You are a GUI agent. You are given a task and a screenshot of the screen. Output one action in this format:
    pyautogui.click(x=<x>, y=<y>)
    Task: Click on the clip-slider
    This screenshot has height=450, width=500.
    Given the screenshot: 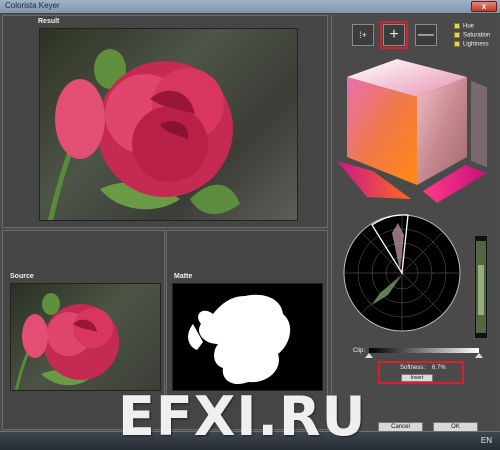 What is the action you would take?
    pyautogui.click(x=424, y=350)
    